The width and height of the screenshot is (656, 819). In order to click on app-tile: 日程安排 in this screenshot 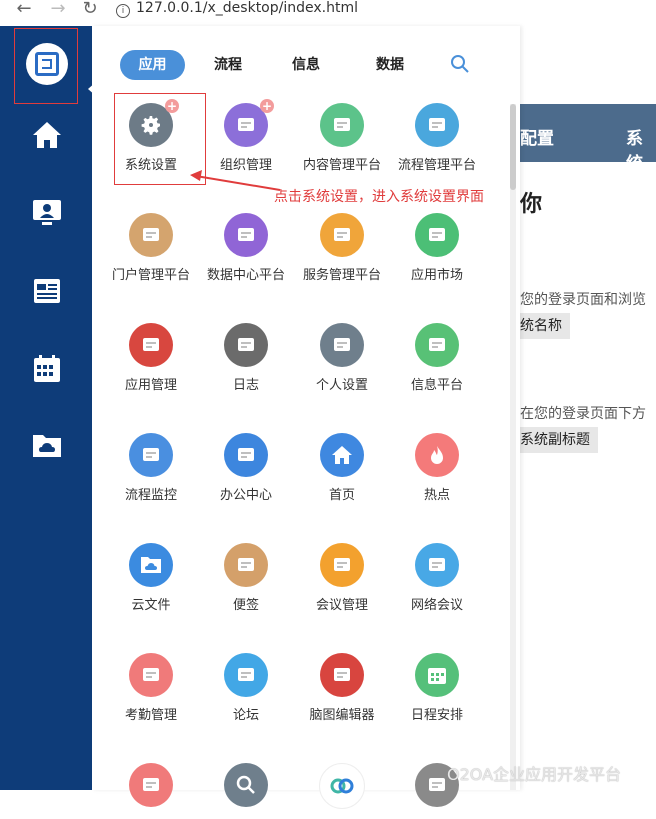, I will do `click(437, 688)`.